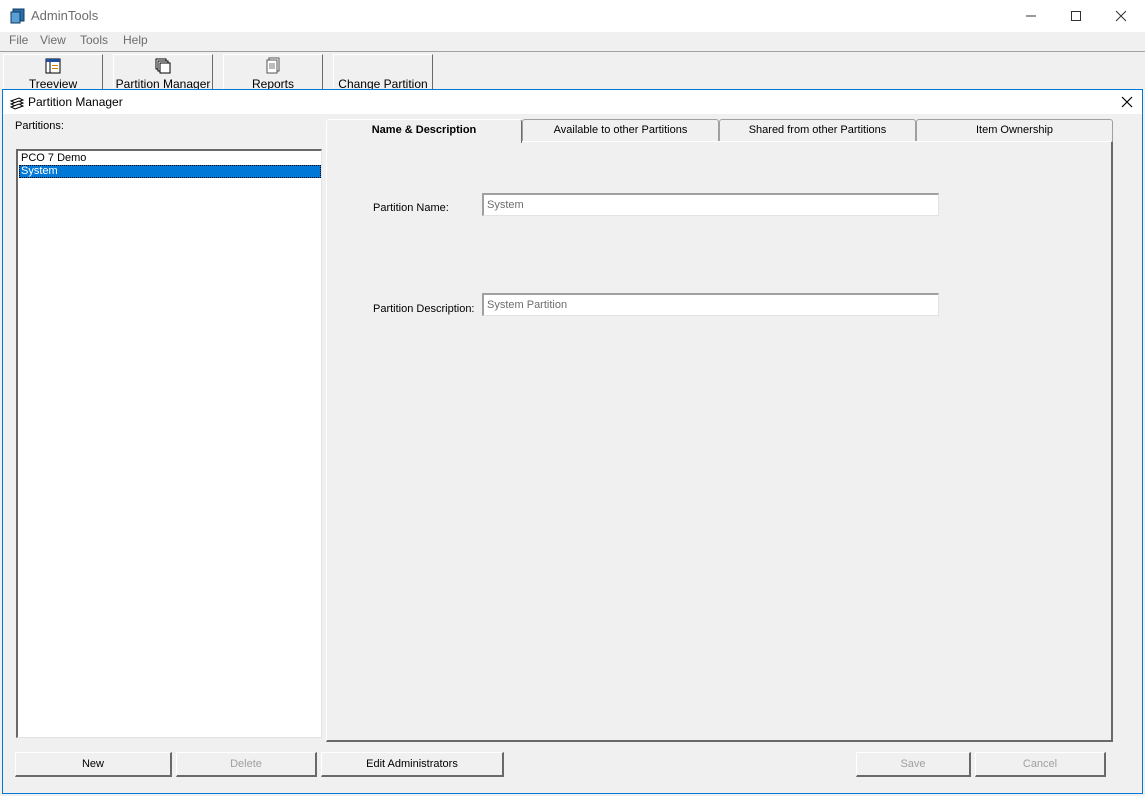  I want to click on tab-shared-from-other-partitions: Shared from other Partitions, so click(817, 130).